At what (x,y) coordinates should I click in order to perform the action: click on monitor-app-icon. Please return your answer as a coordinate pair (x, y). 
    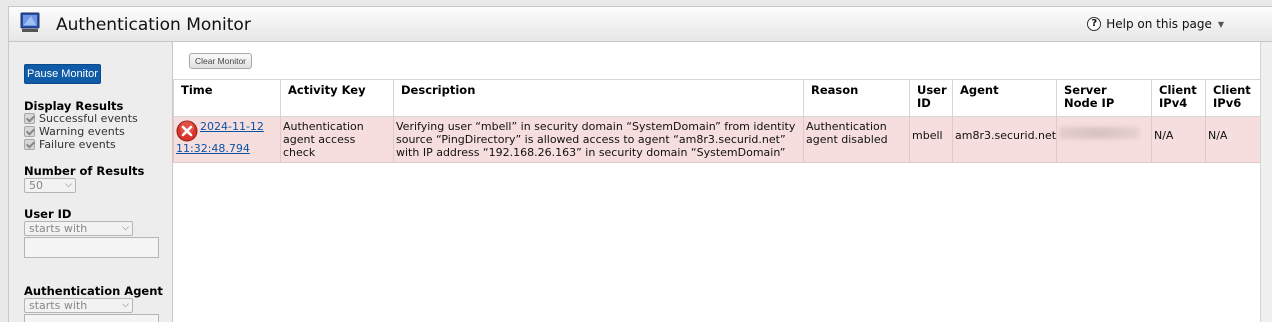
    Looking at the image, I should click on (30, 22).